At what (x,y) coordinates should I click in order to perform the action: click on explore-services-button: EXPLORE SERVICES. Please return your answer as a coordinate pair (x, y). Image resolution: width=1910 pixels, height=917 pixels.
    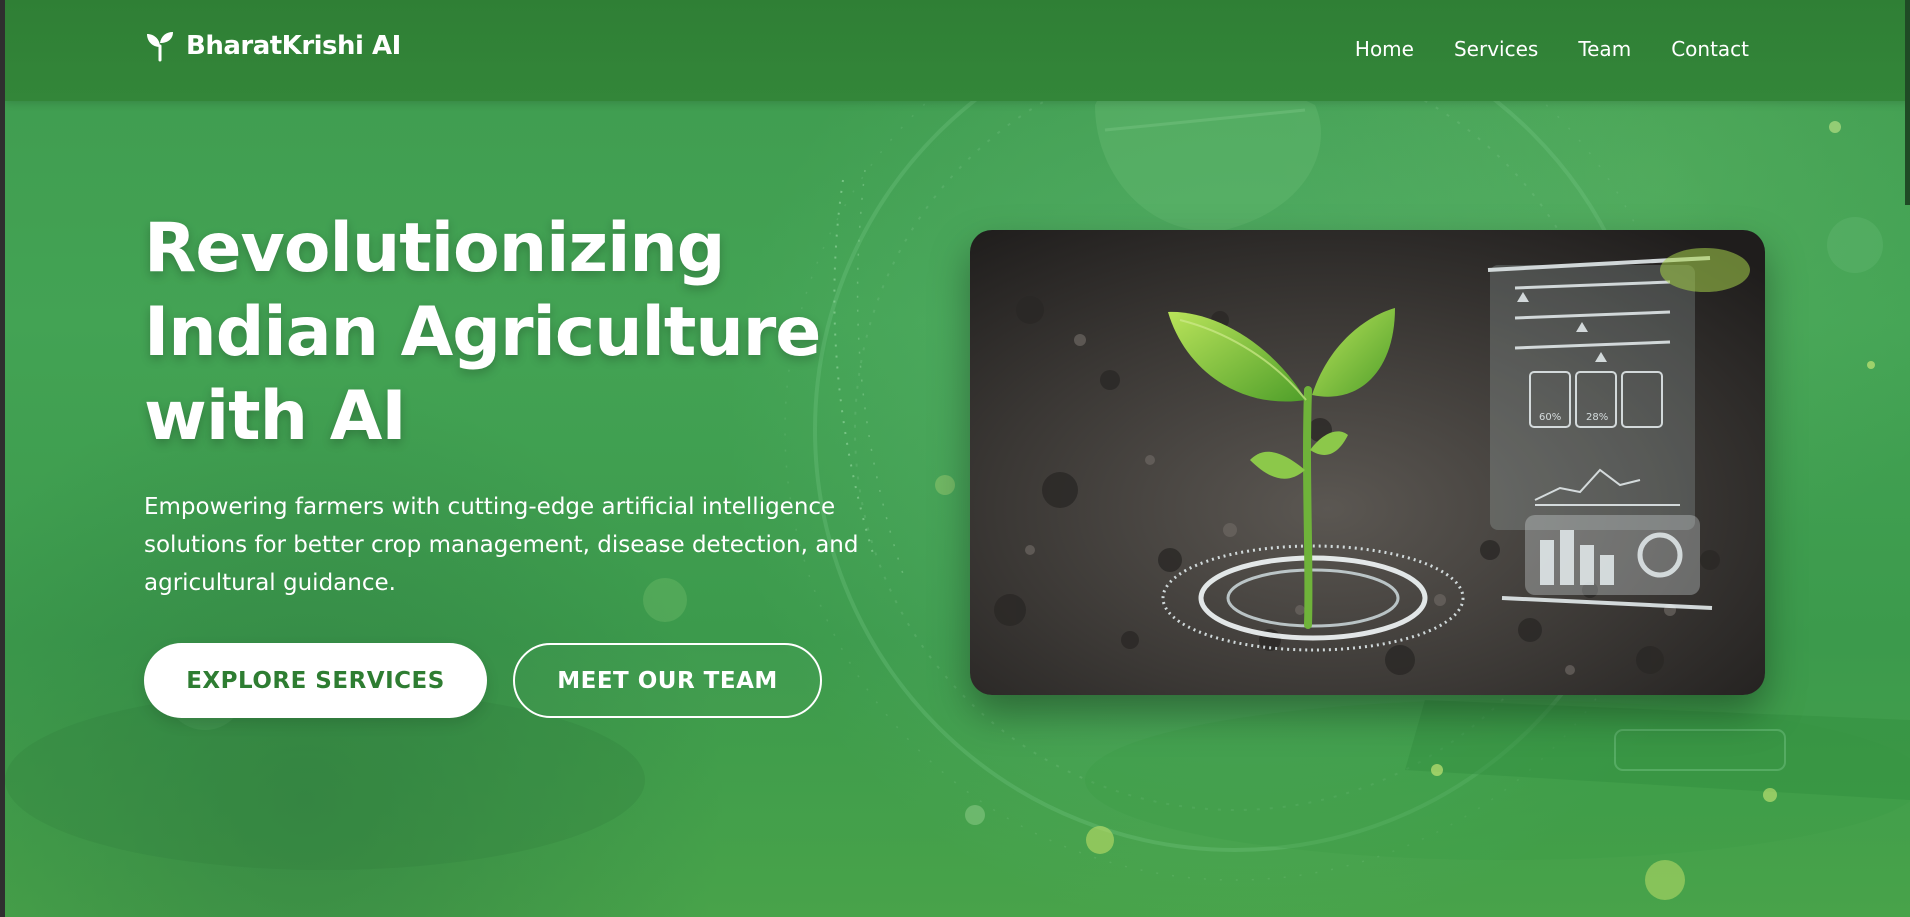
    Looking at the image, I should click on (315, 680).